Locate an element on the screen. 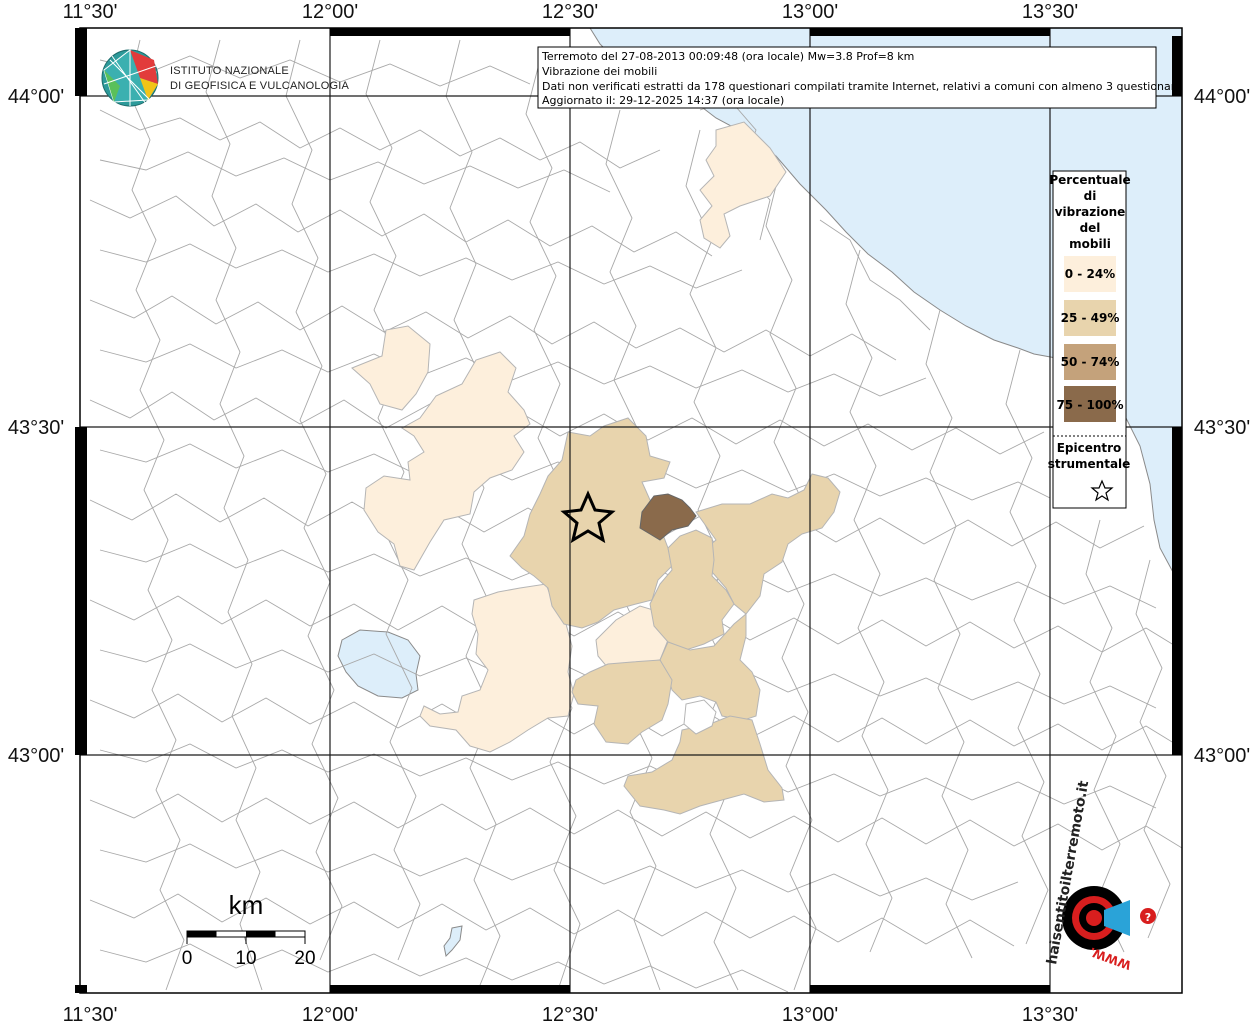 Image resolution: width=1256 pixels, height=1024 pixels. axis-right-labels: 44°00' 43°30' 43°00' is located at coordinates (1222, 426).